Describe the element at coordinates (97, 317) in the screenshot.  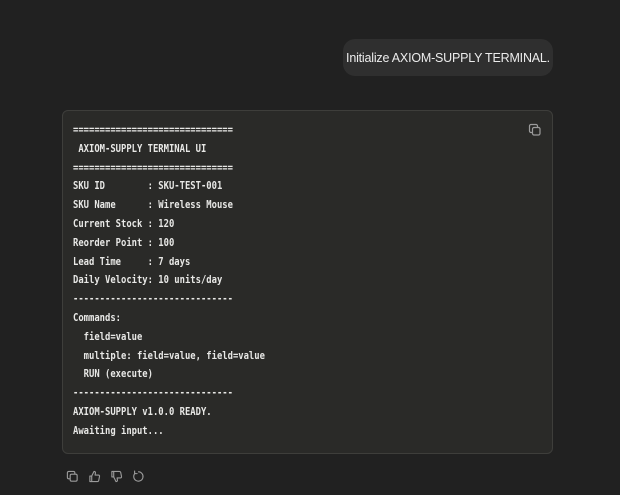
I see `code-line: Commands:` at that location.